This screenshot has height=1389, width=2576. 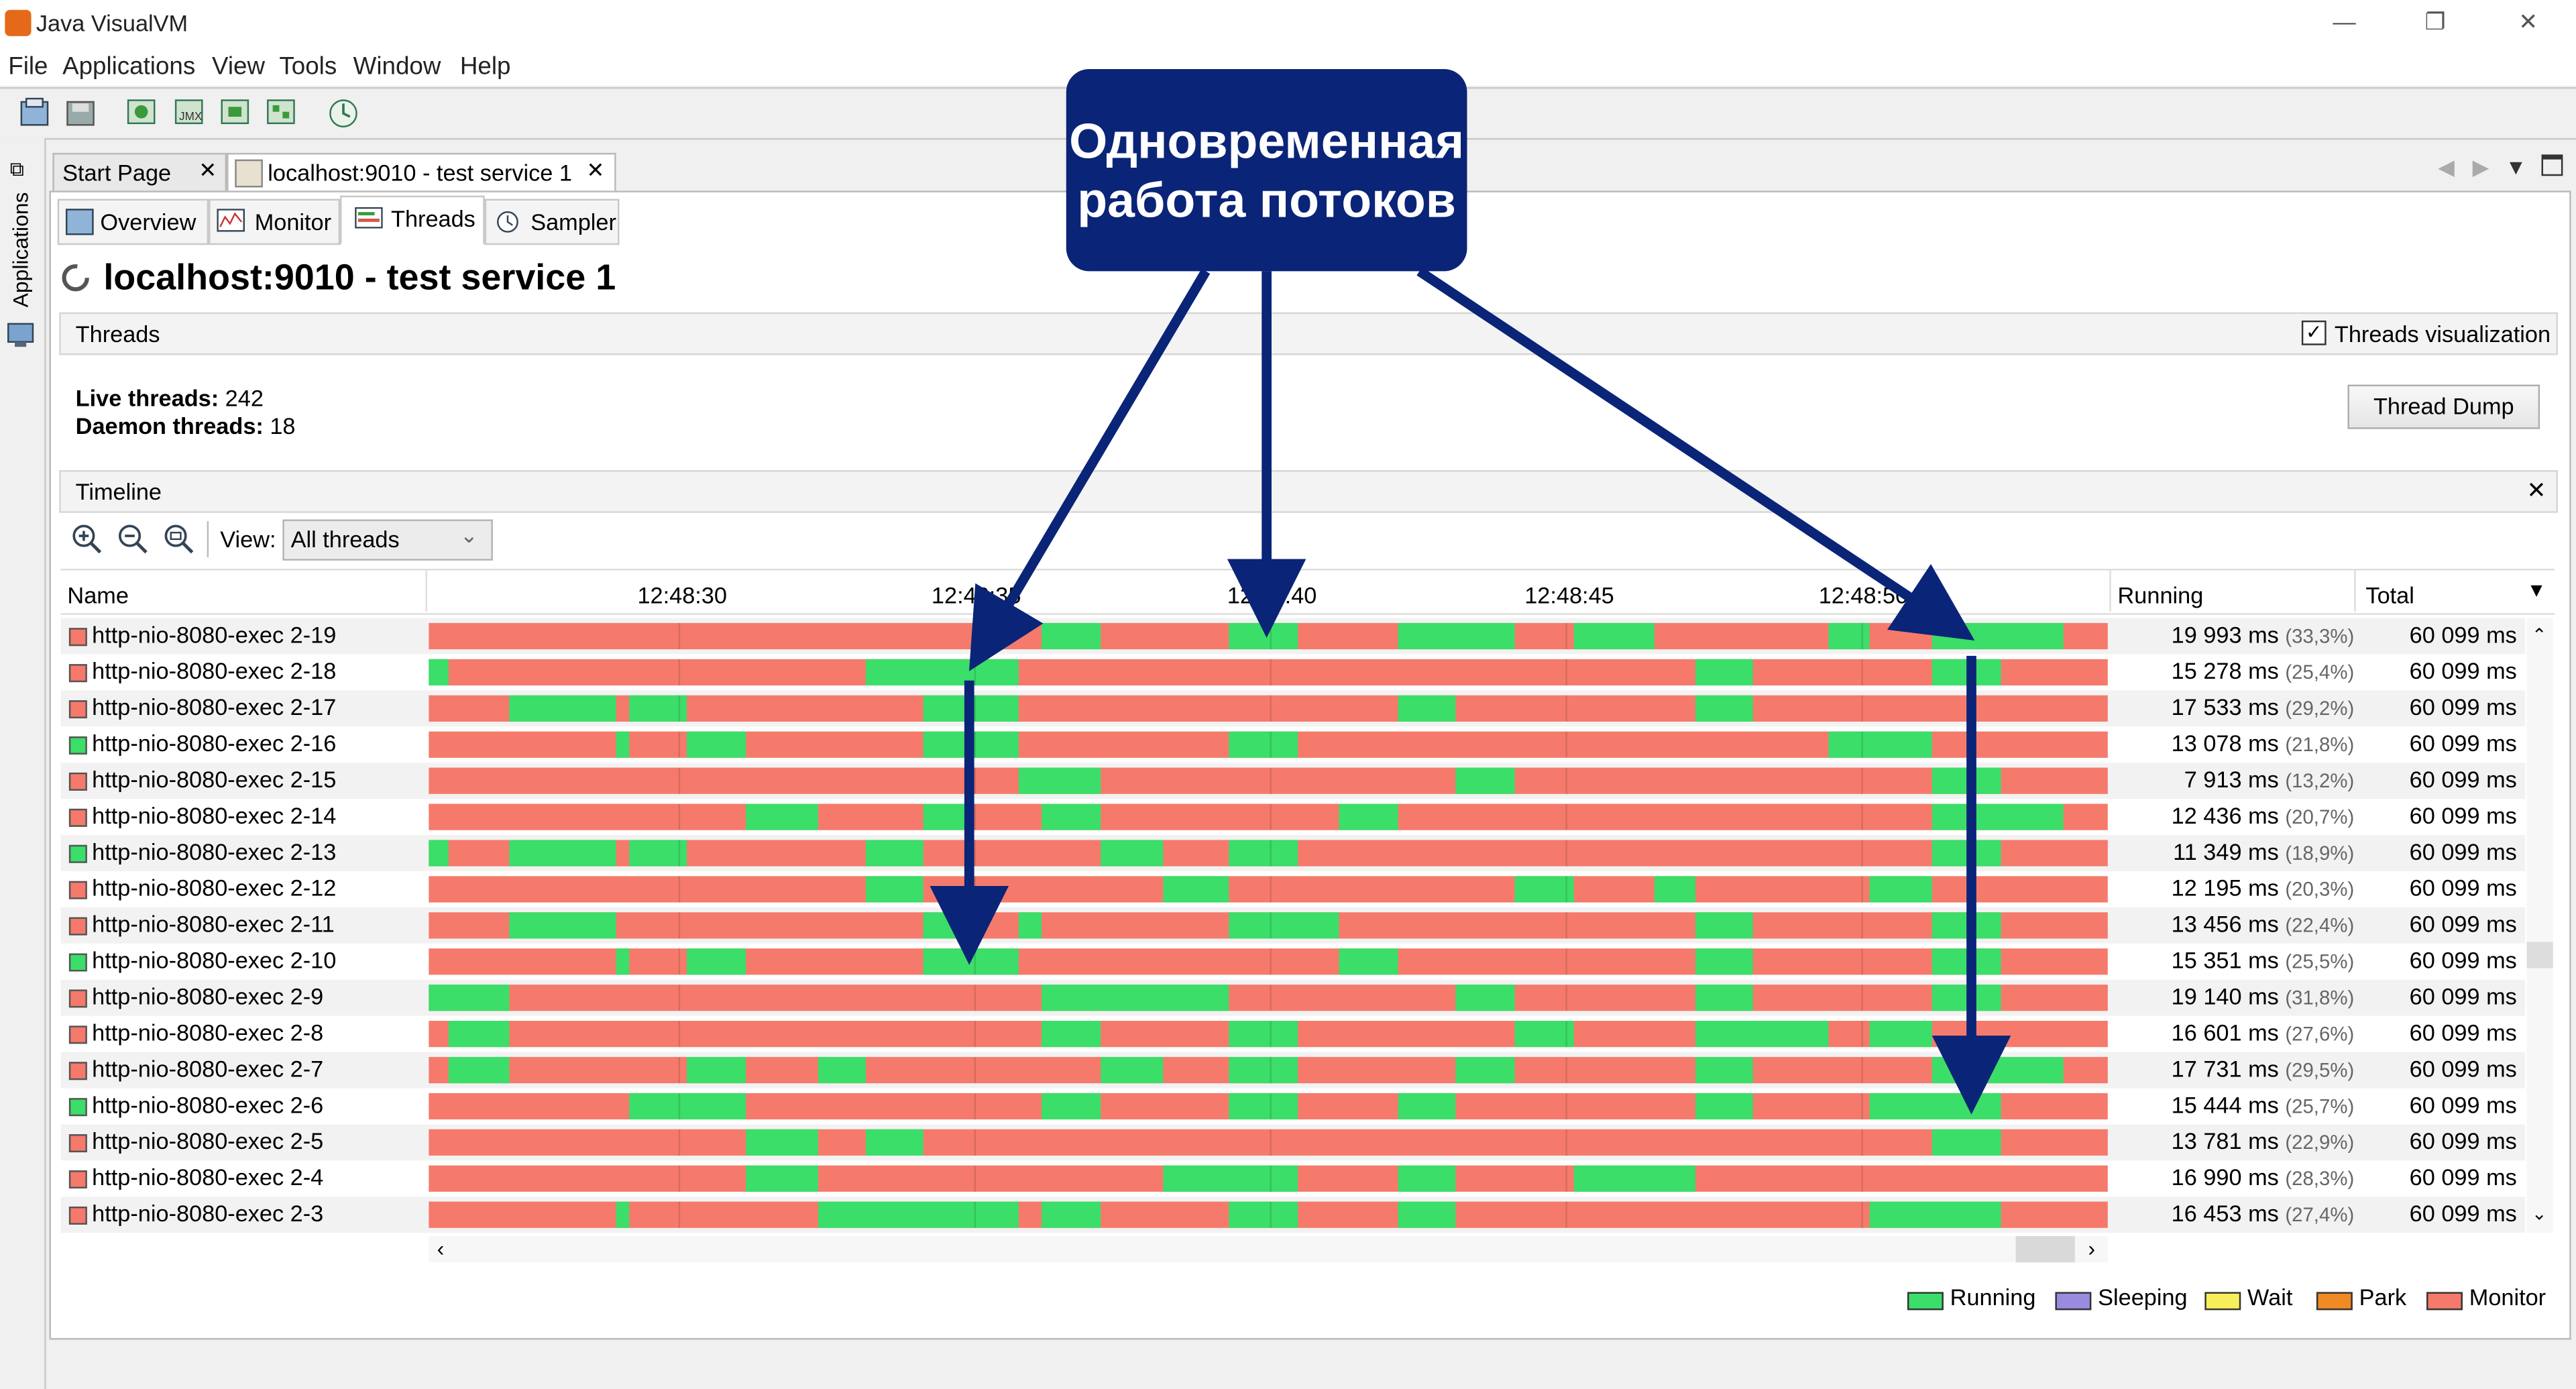 What do you see at coordinates (1266, 202) in the screenshot?
I see `annotation-line-2: работа потоков` at bounding box center [1266, 202].